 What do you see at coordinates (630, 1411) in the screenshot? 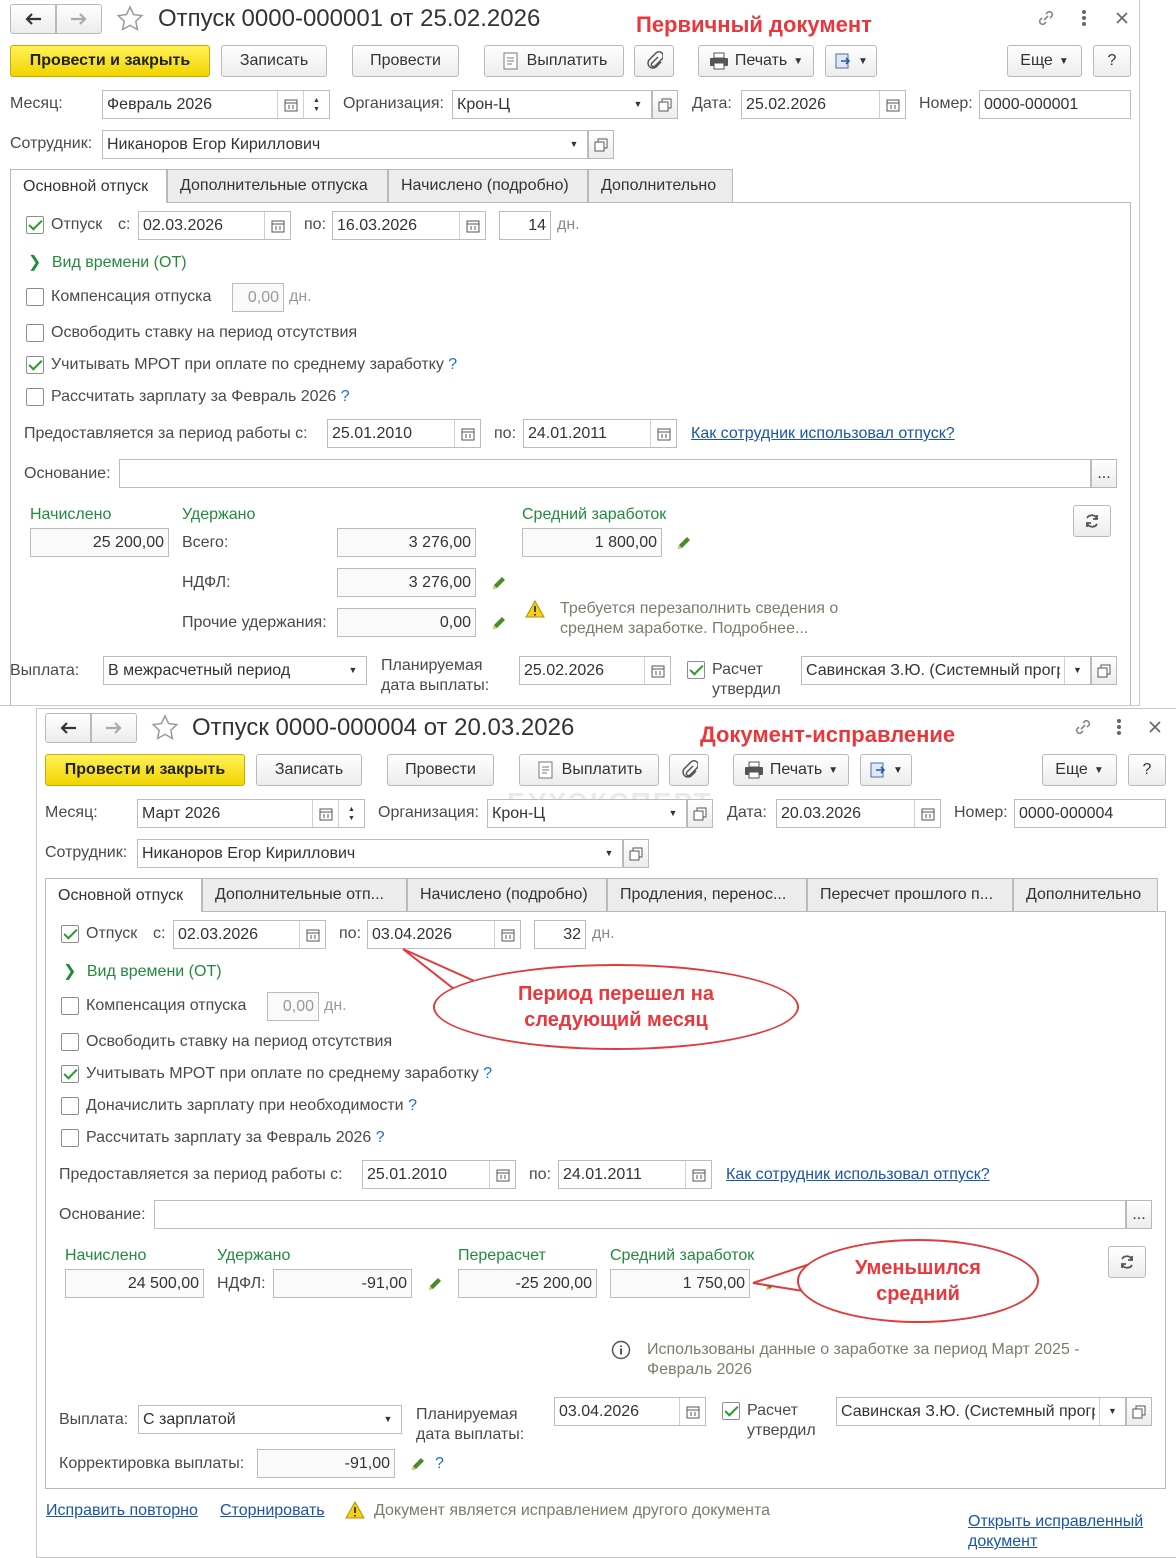
I see `planned-date-field: 03.04.2026` at bounding box center [630, 1411].